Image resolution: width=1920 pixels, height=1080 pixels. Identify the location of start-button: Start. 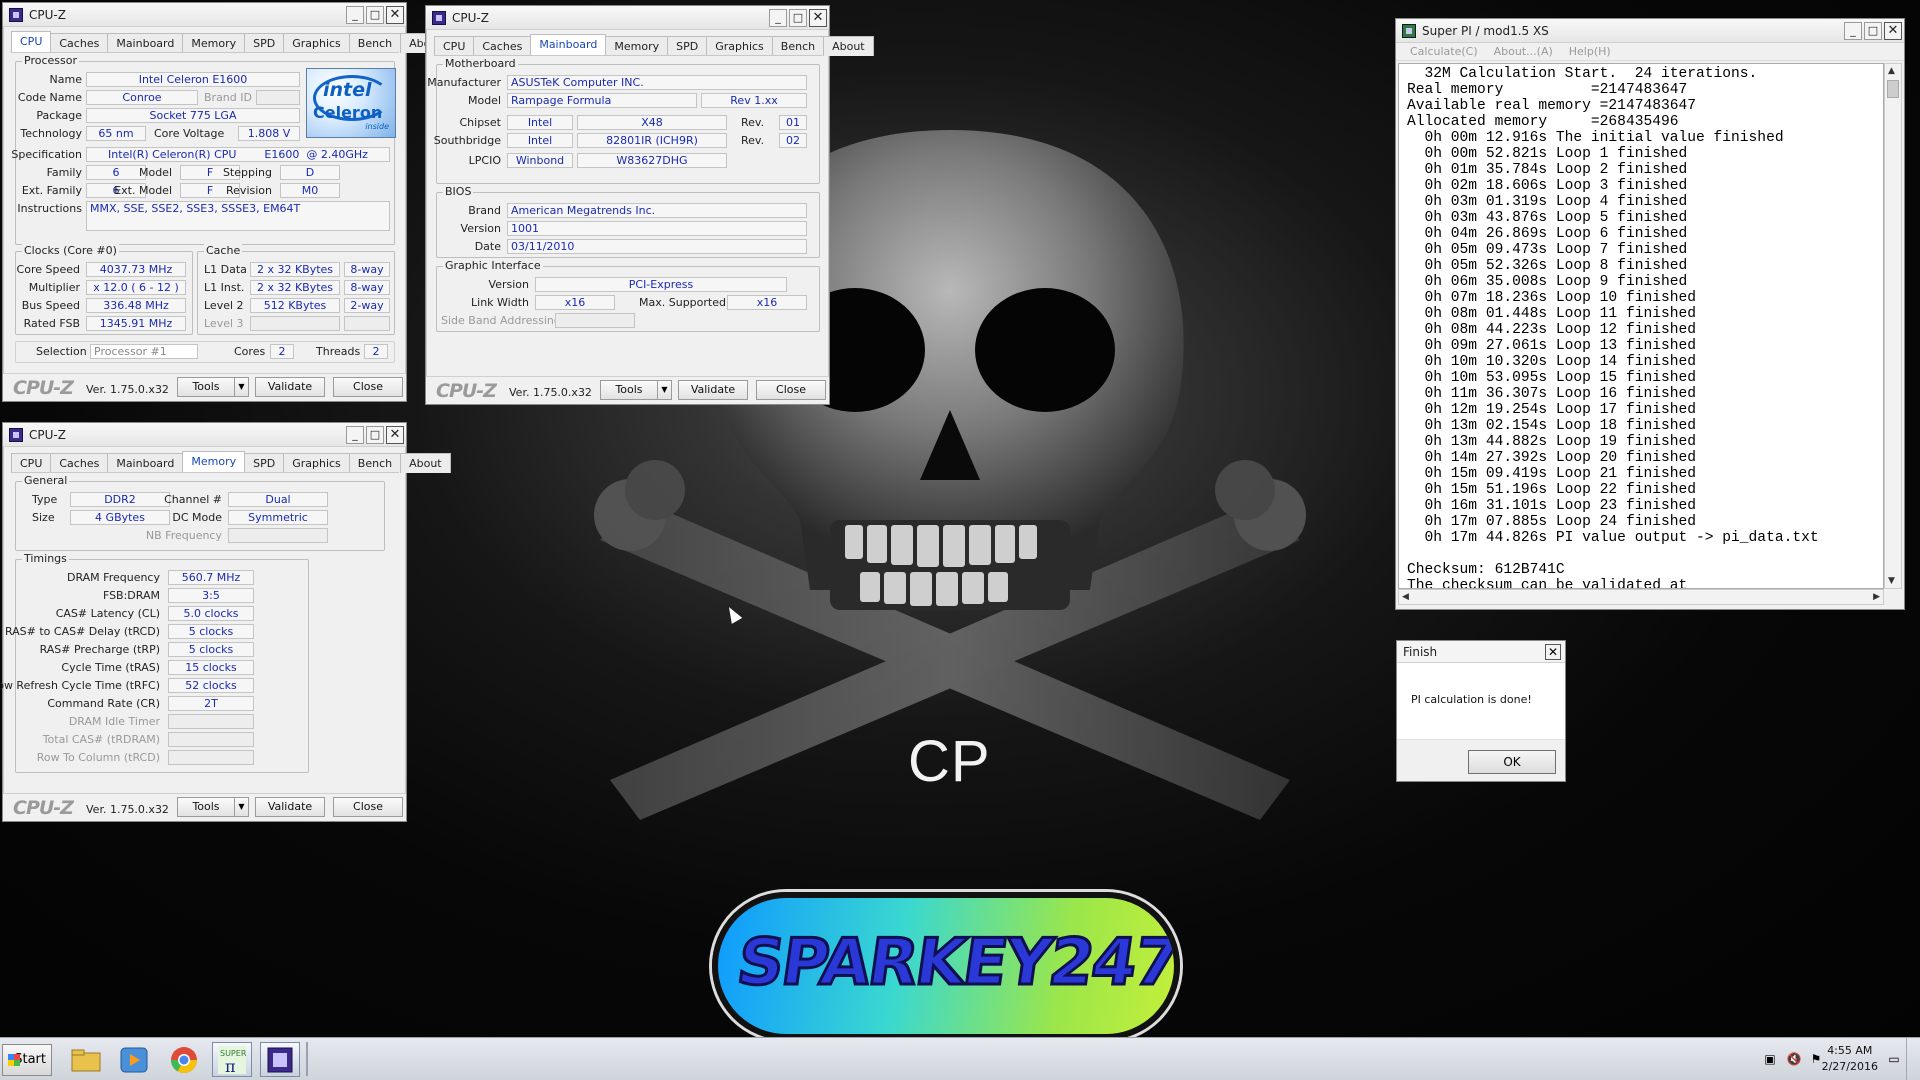
(27, 1060).